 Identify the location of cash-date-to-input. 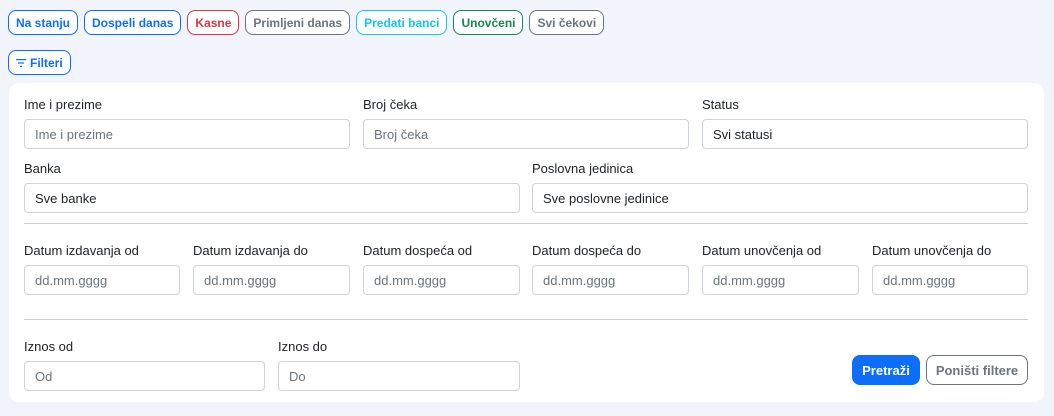
(950, 280).